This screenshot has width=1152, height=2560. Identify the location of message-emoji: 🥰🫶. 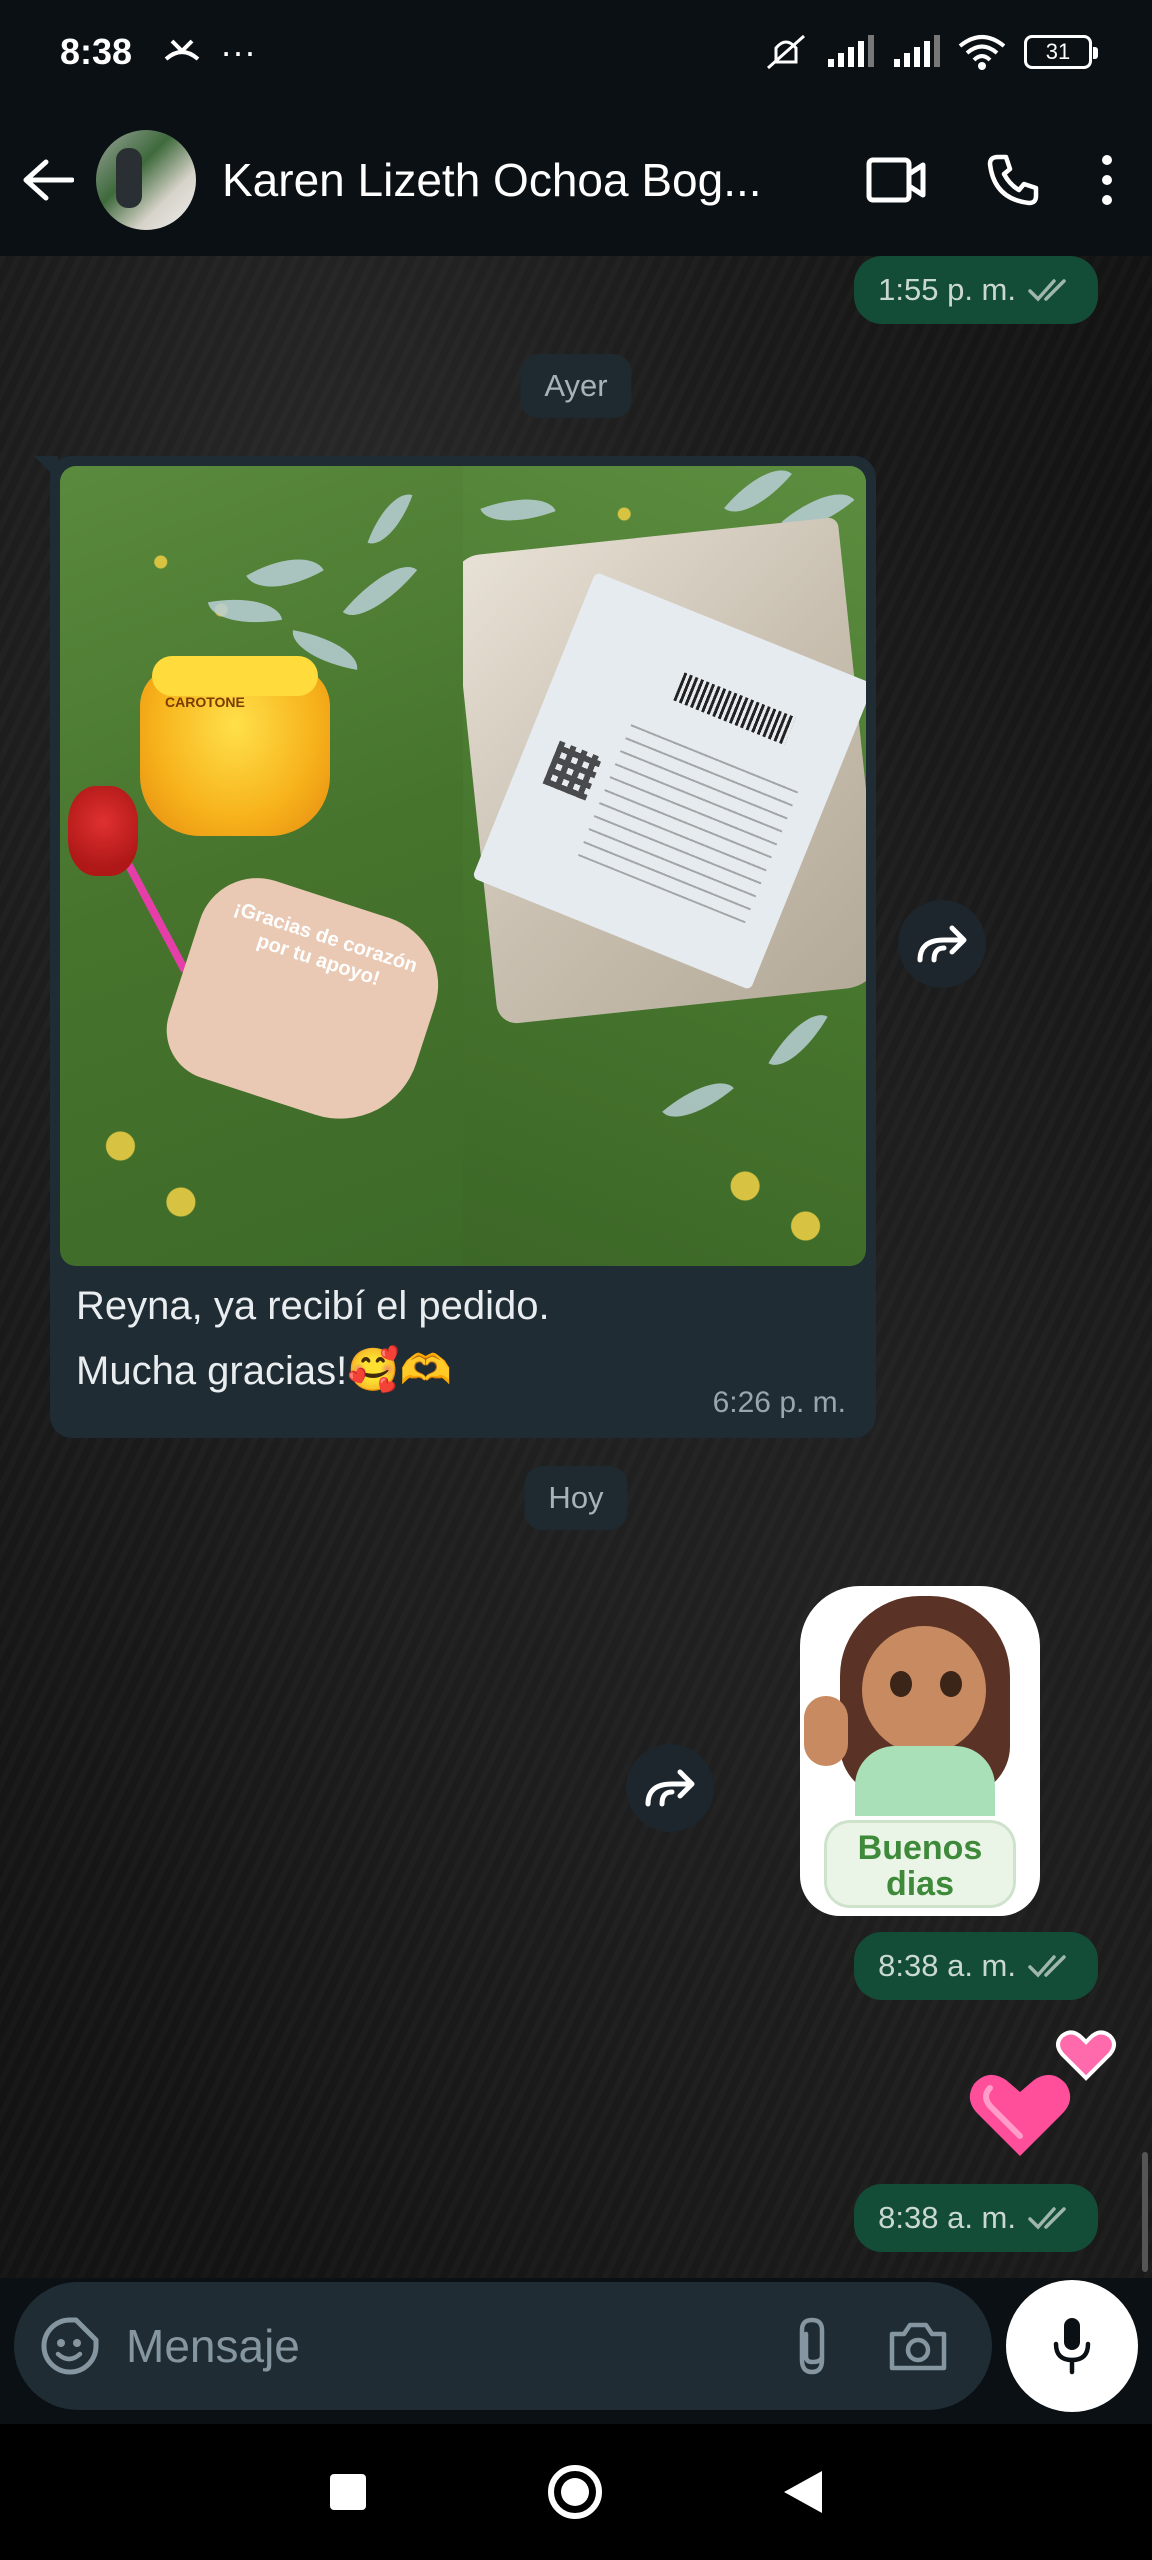
(399, 1369).